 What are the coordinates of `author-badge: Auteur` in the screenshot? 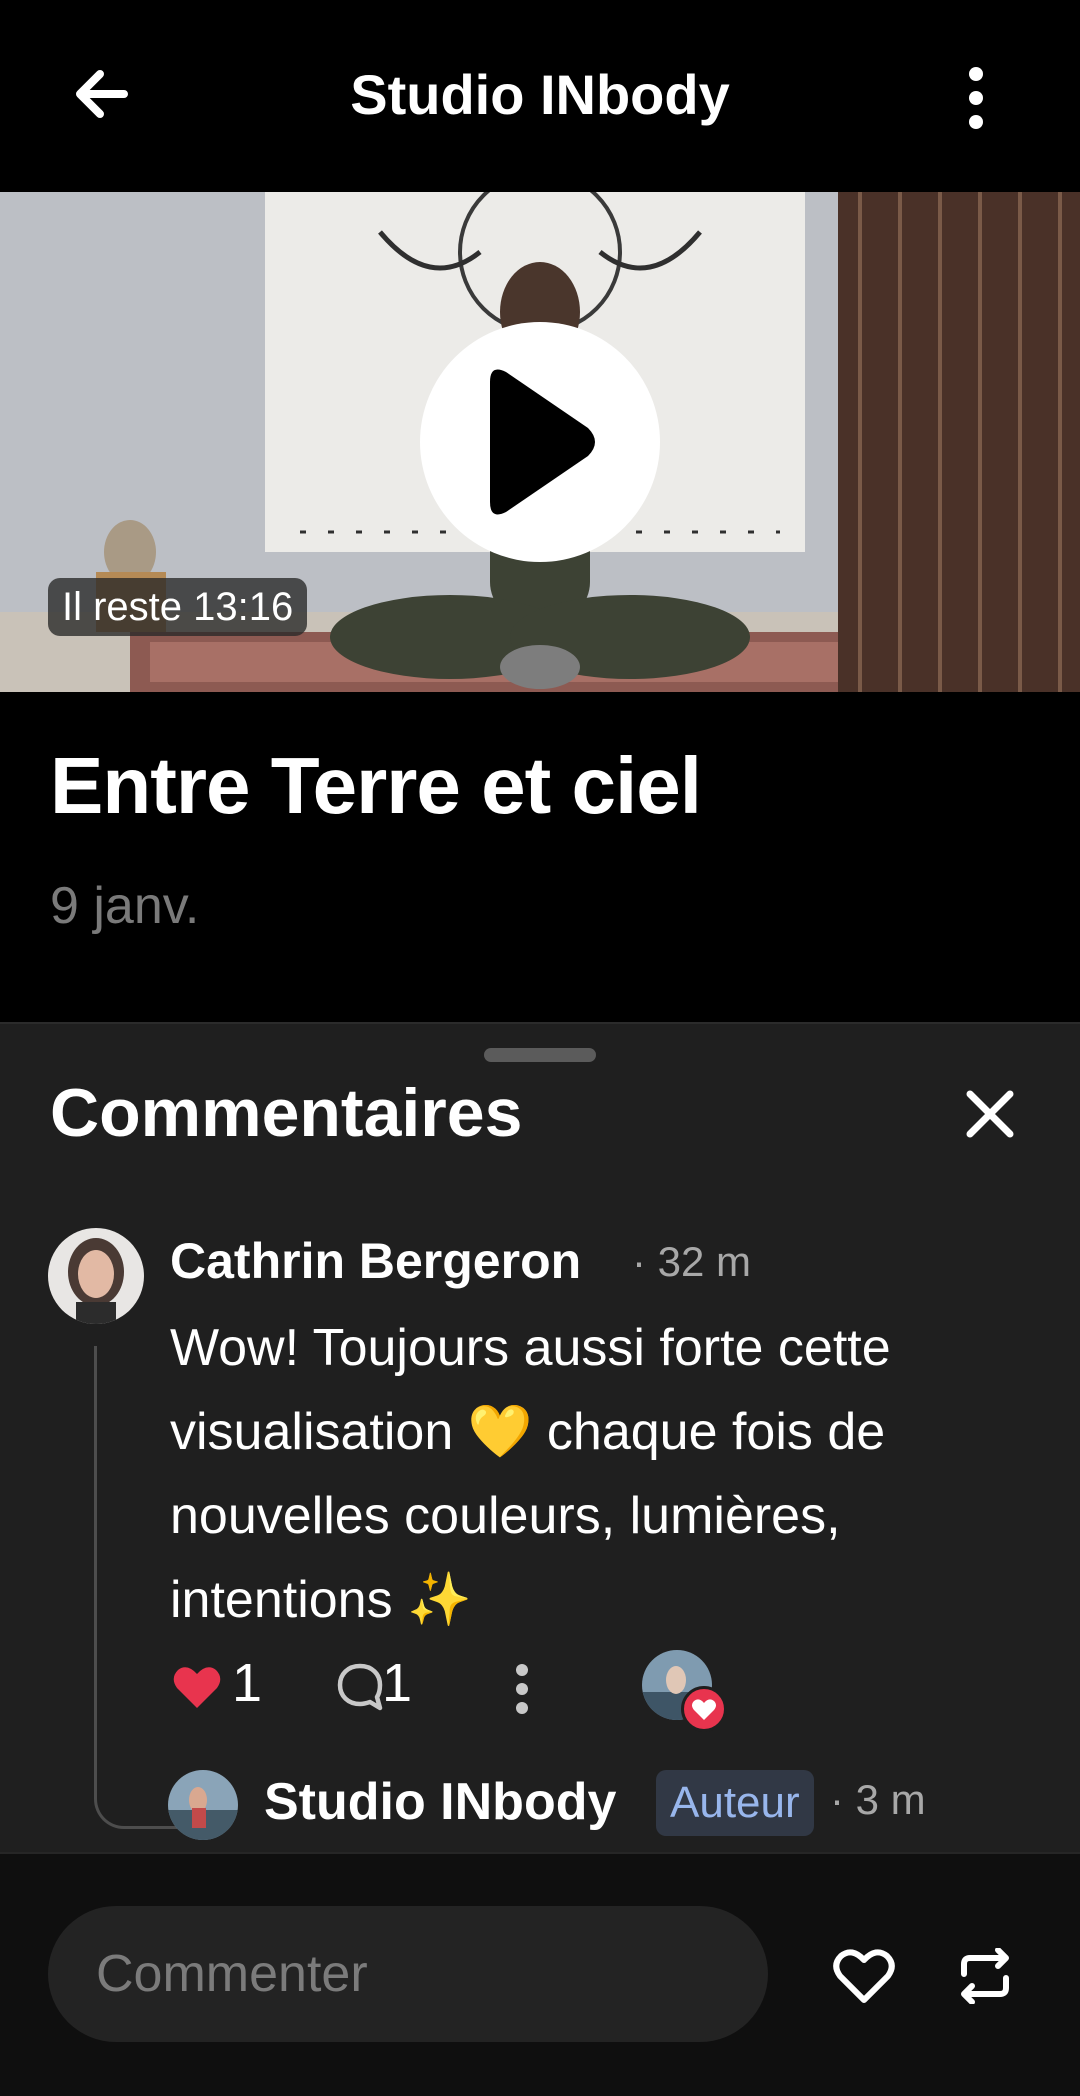 It's located at (735, 1803).